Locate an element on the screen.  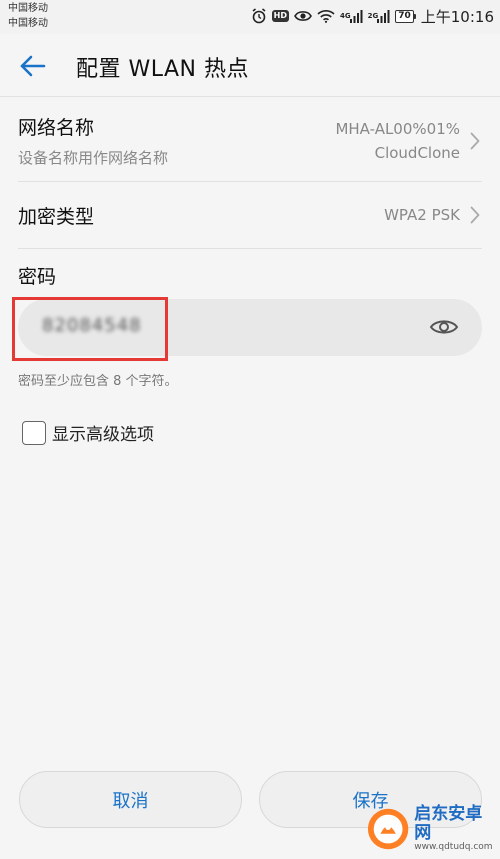
security-type-value: WPA2 PSK is located at coordinates (422, 215).